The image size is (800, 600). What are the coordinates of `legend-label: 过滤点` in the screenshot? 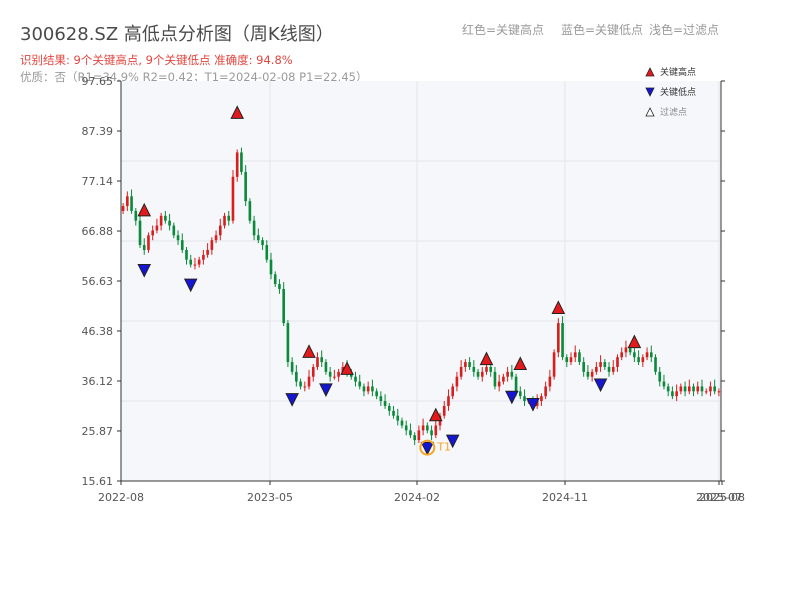 It's located at (673, 112).